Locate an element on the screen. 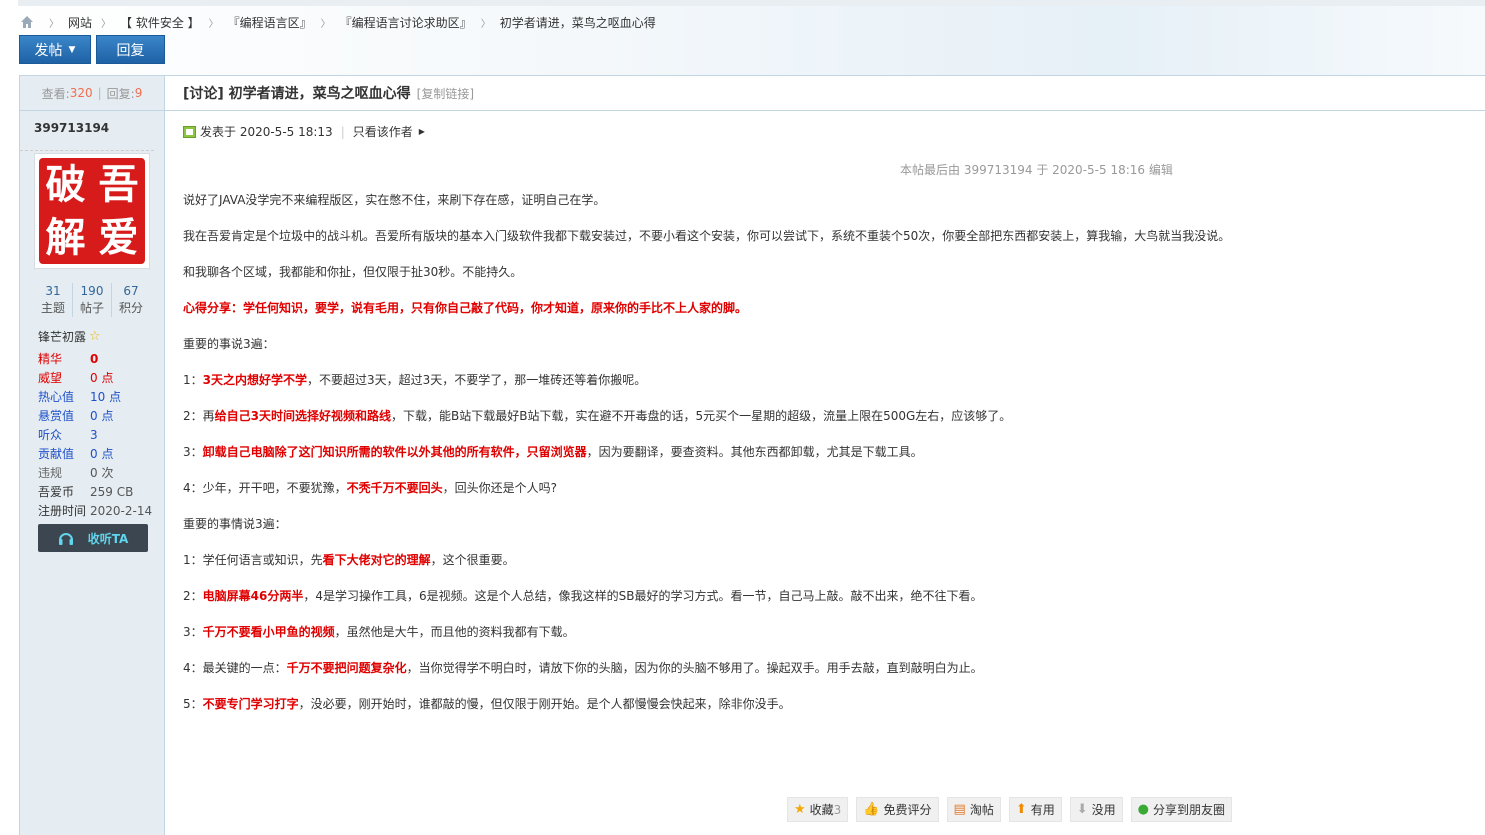 The height and width of the screenshot is (835, 1485). avatar-char: 吾 is located at coordinates (118, 184).